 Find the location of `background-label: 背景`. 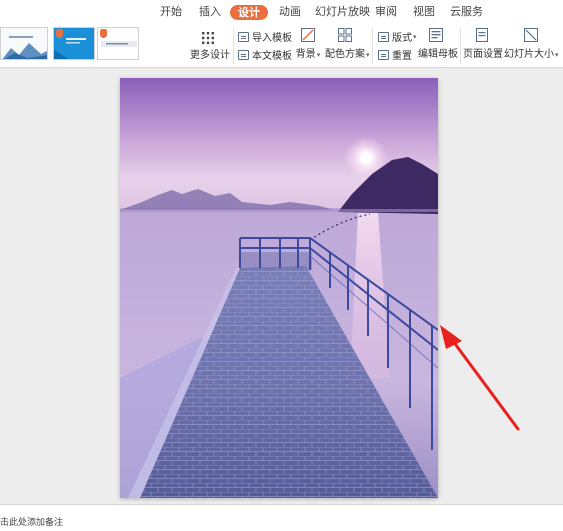

background-label: 背景 is located at coordinates (305, 54).